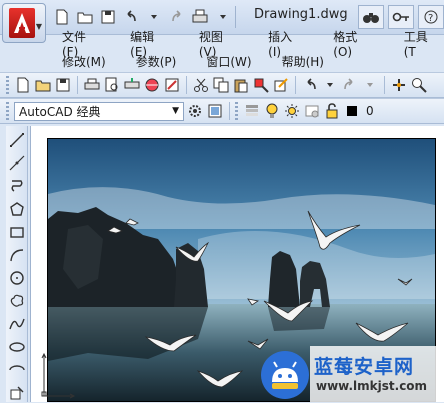 The width and height of the screenshot is (444, 403). Describe the element at coordinates (281, 85) in the screenshot. I see `block-editor-icon` at that location.